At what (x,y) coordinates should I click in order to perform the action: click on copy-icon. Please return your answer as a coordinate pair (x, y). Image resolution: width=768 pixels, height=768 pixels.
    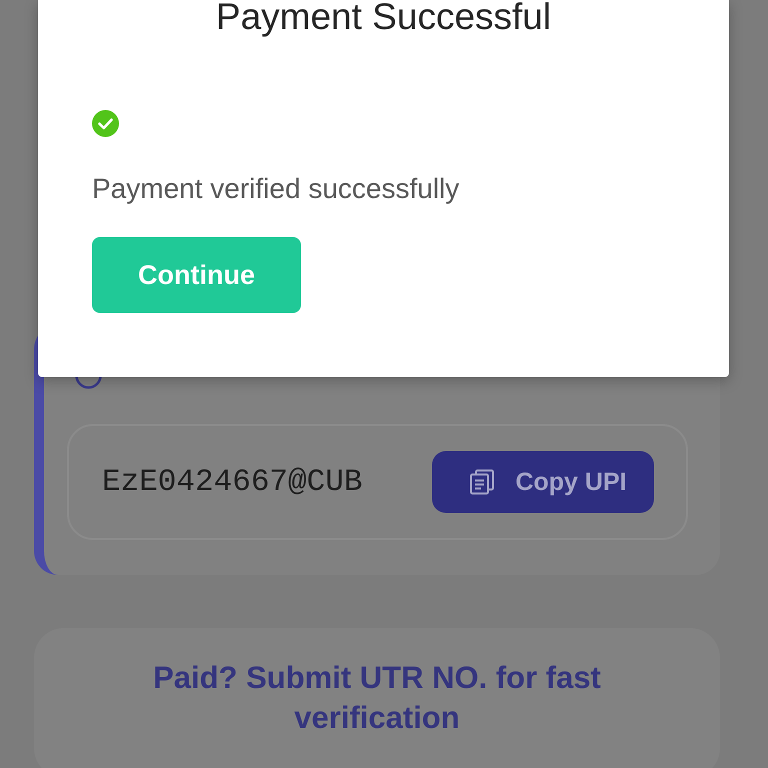
    Looking at the image, I should click on (482, 482).